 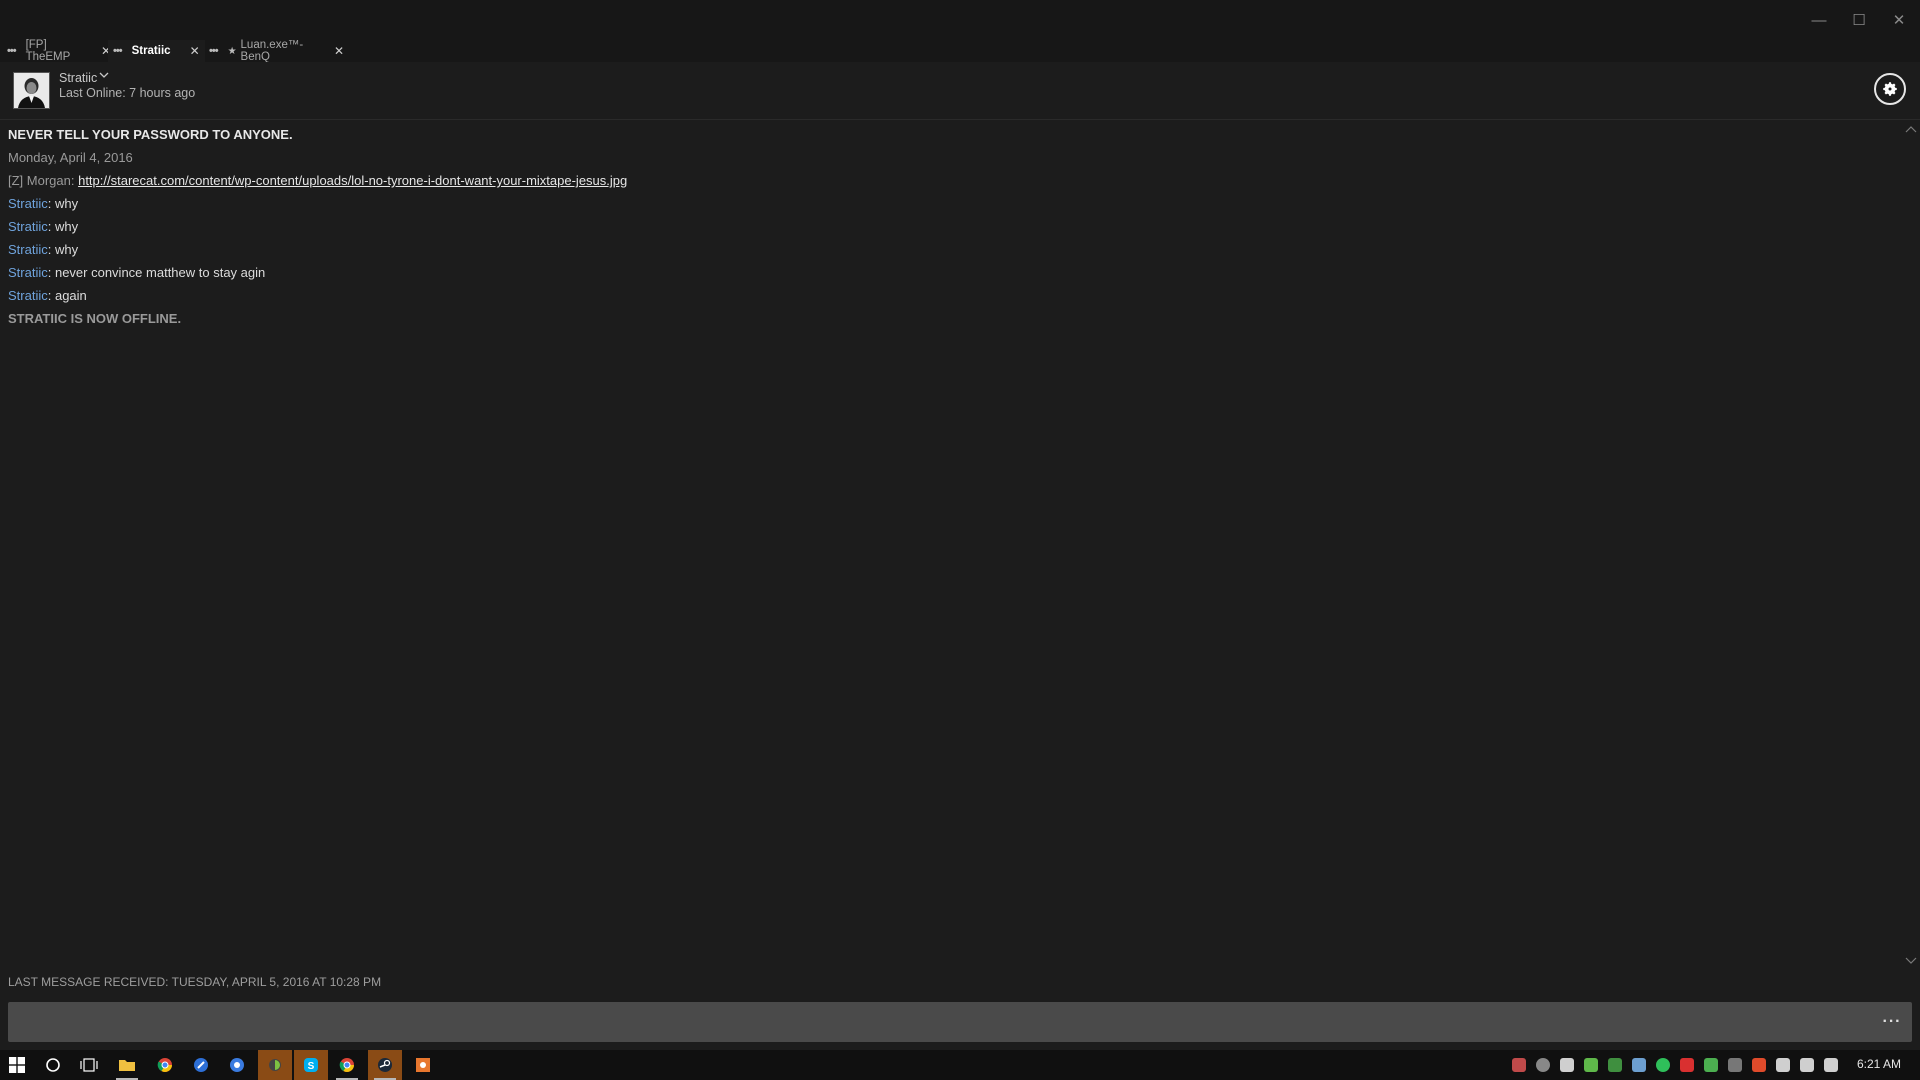 I want to click on message-sender: [Z] Morgan, so click(x=39, y=180).